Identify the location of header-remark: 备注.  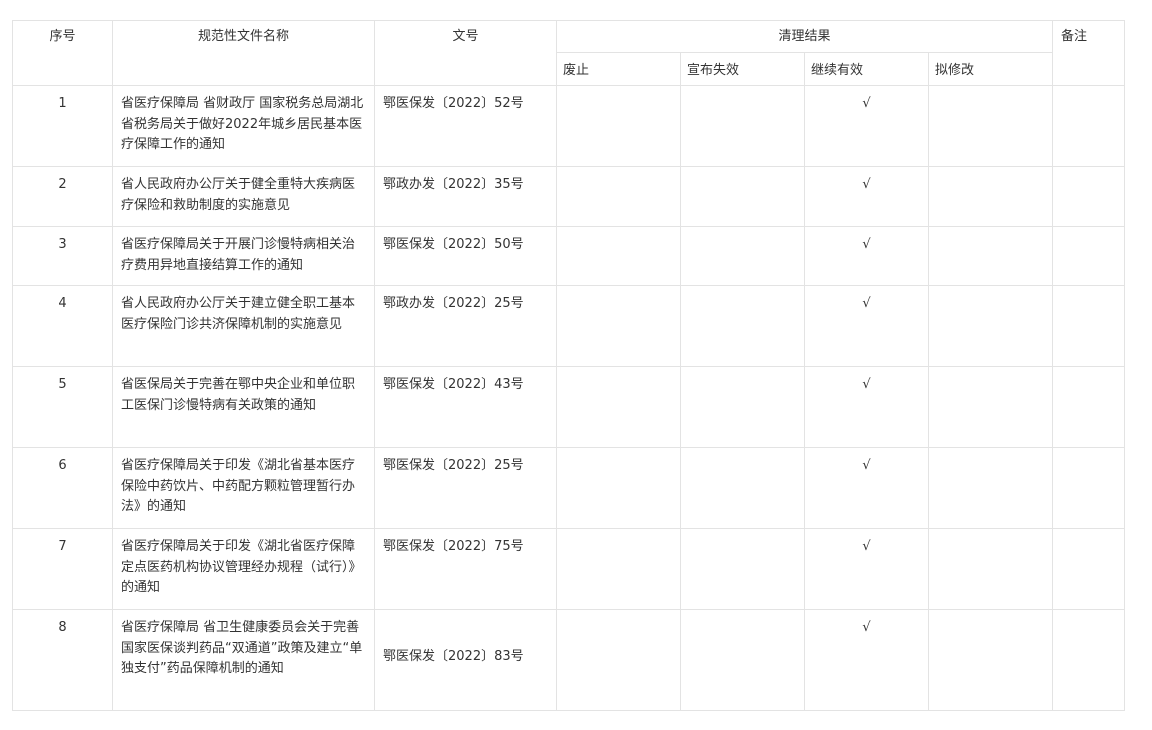
(1088, 53).